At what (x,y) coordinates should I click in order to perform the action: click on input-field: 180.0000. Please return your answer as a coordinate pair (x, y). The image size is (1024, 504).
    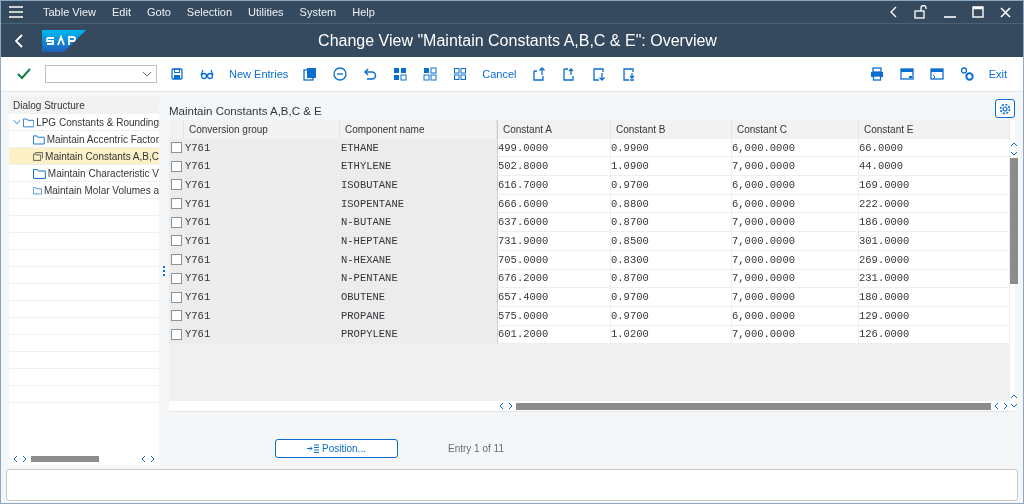
    Looking at the image, I should click on (934, 297).